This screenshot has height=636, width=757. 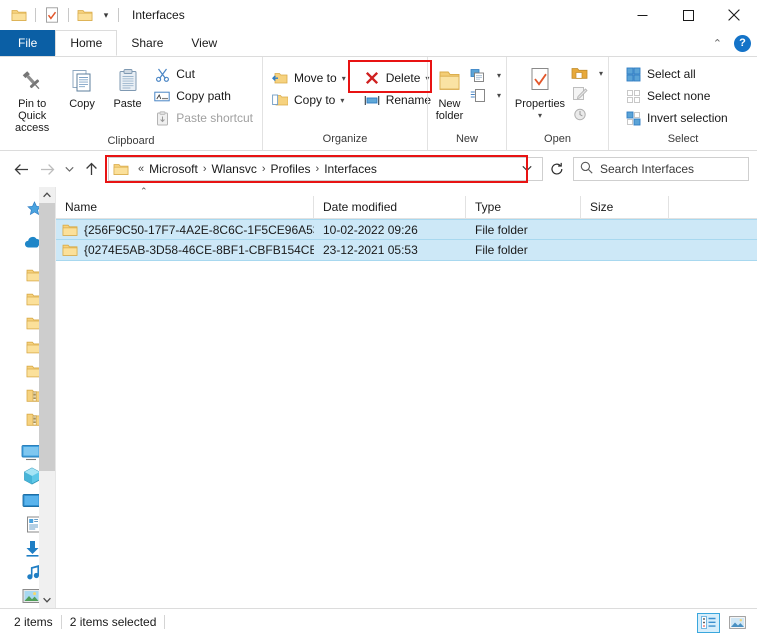 I want to click on qat-folder-icon, so click(x=19, y=15).